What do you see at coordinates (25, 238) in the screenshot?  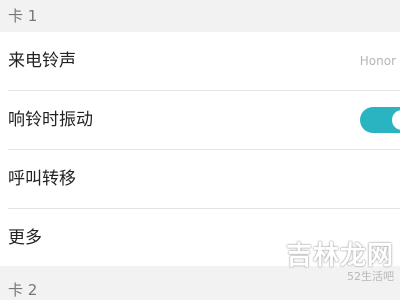 I see `more-label: 更多` at bounding box center [25, 238].